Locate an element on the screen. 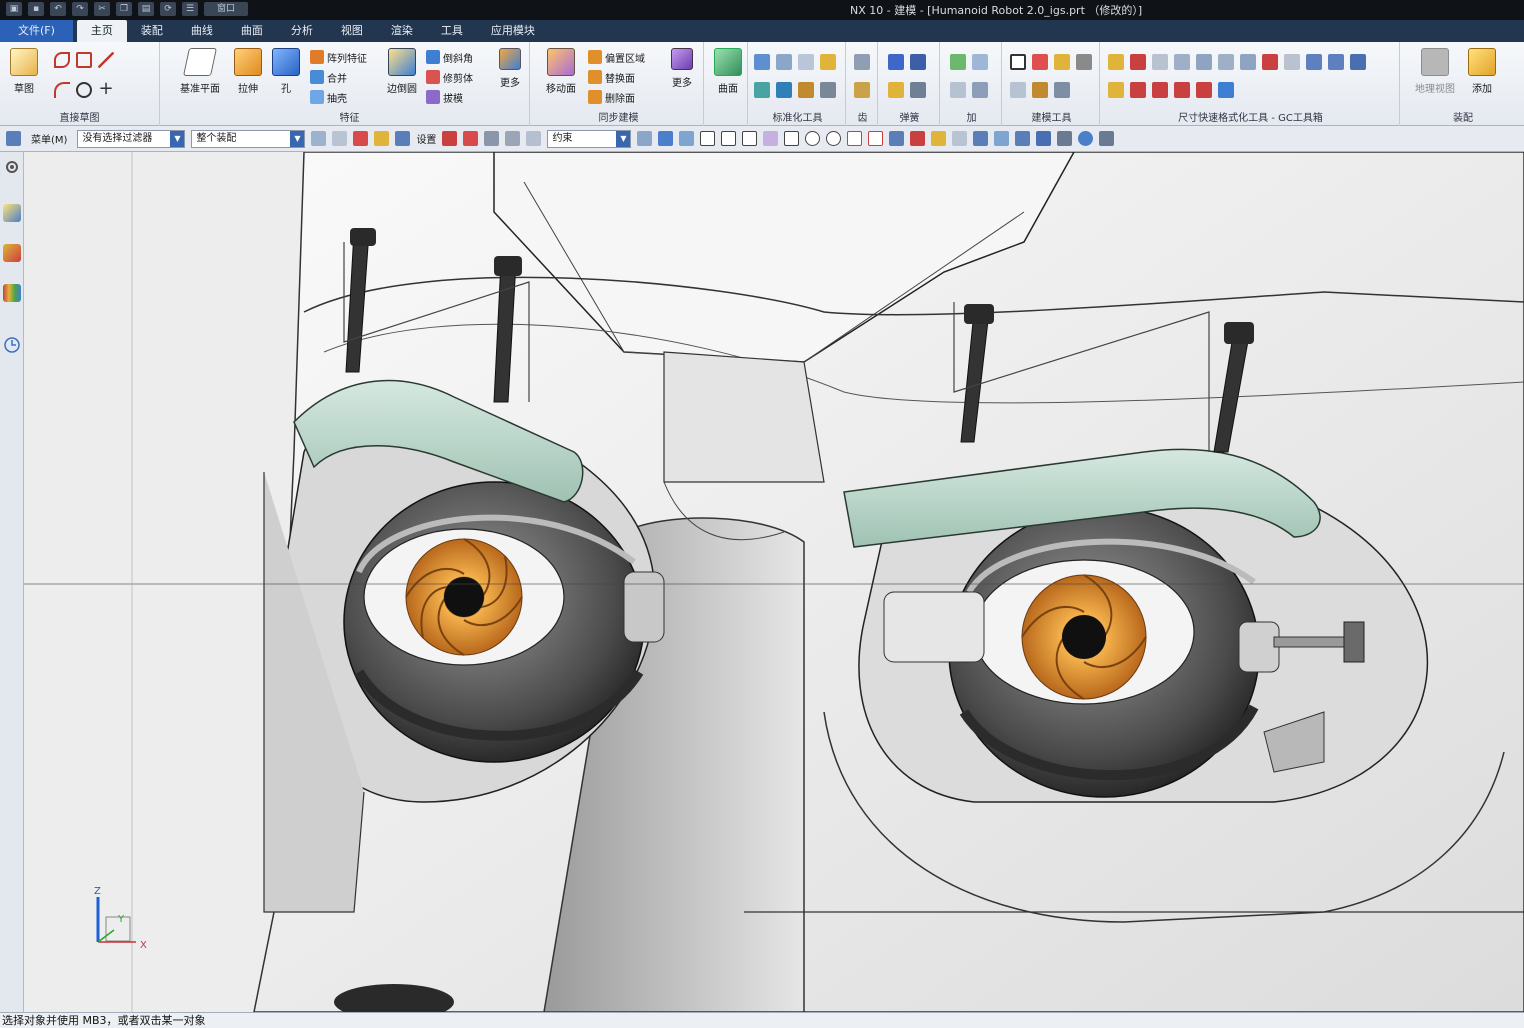  spring-cylinder-icon is located at coordinates (896, 90).